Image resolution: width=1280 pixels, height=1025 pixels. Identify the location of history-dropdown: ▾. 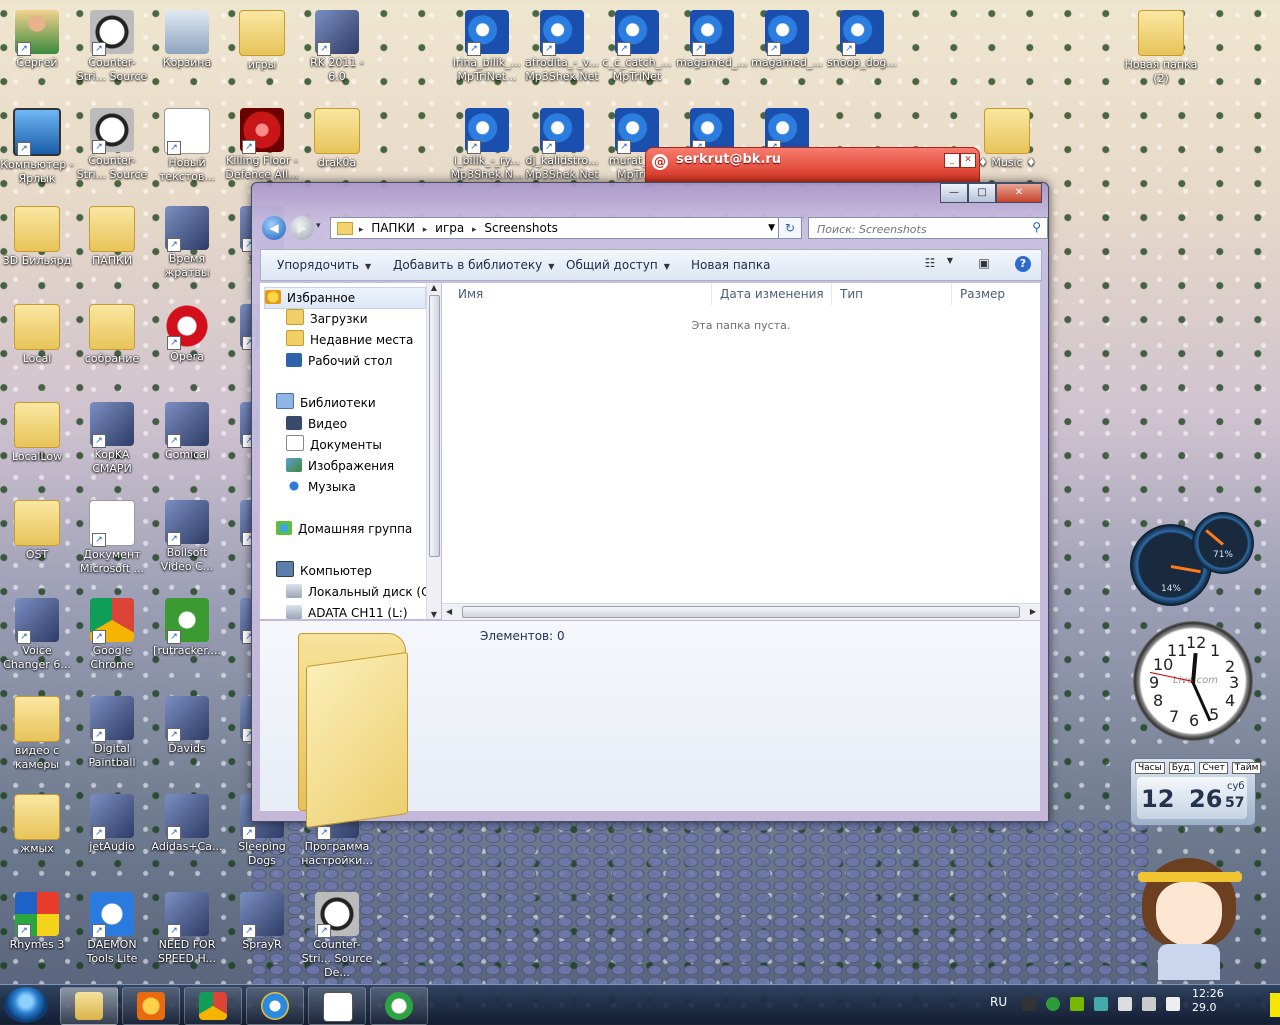
(321, 226).